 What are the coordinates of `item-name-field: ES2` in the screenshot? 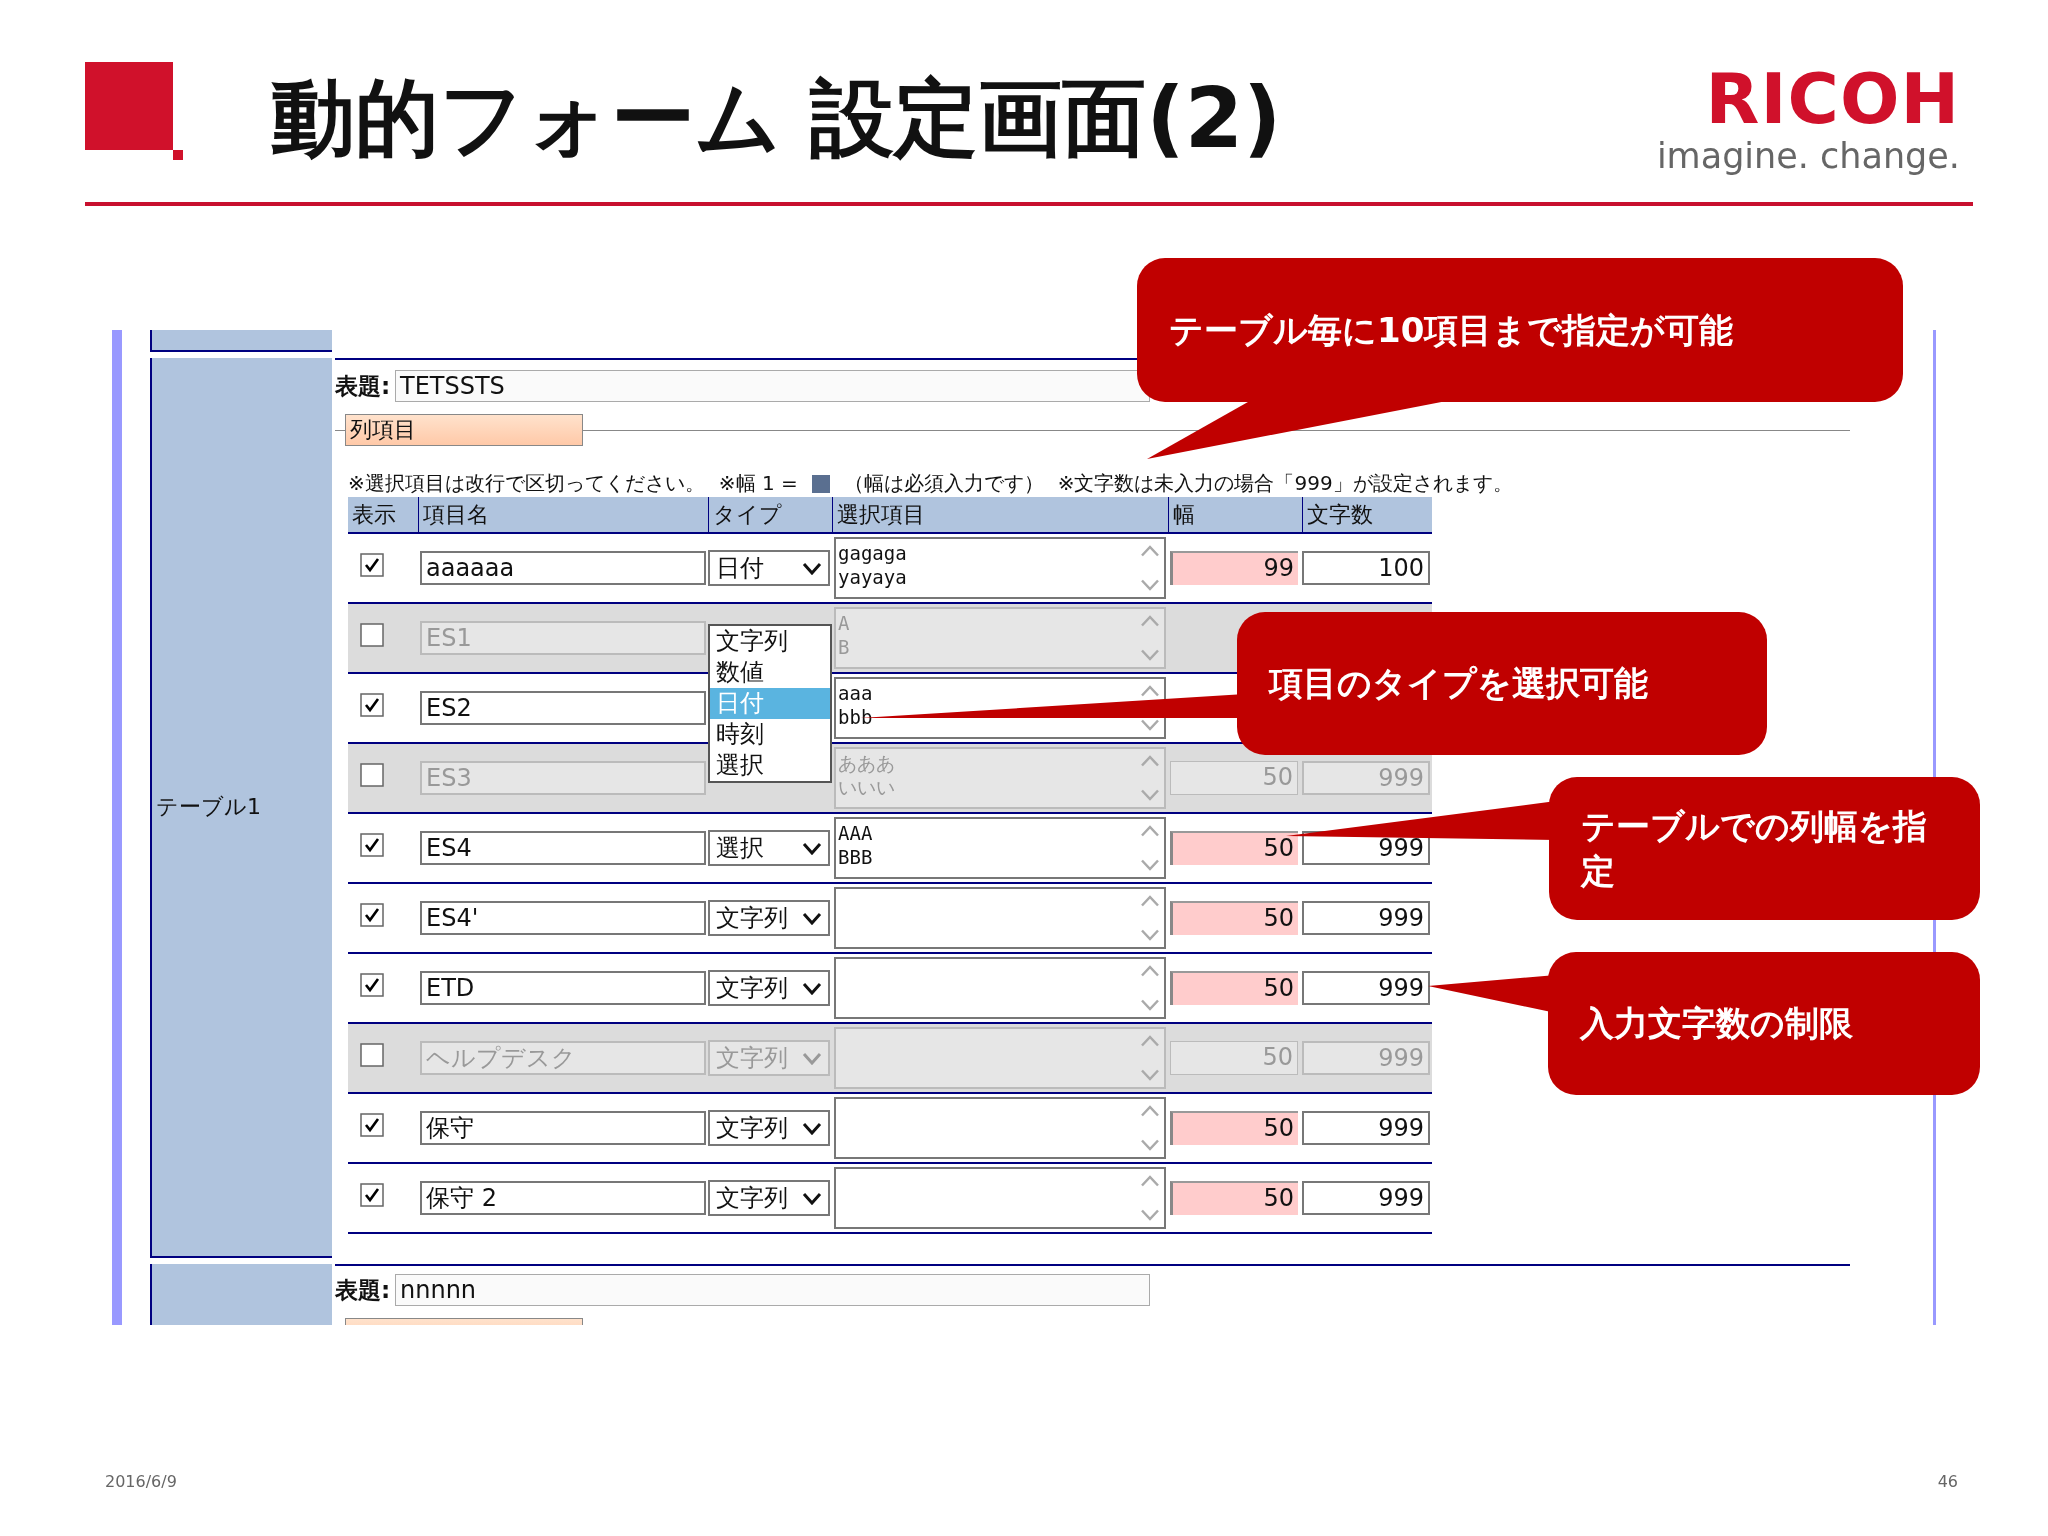 It's located at (563, 708).